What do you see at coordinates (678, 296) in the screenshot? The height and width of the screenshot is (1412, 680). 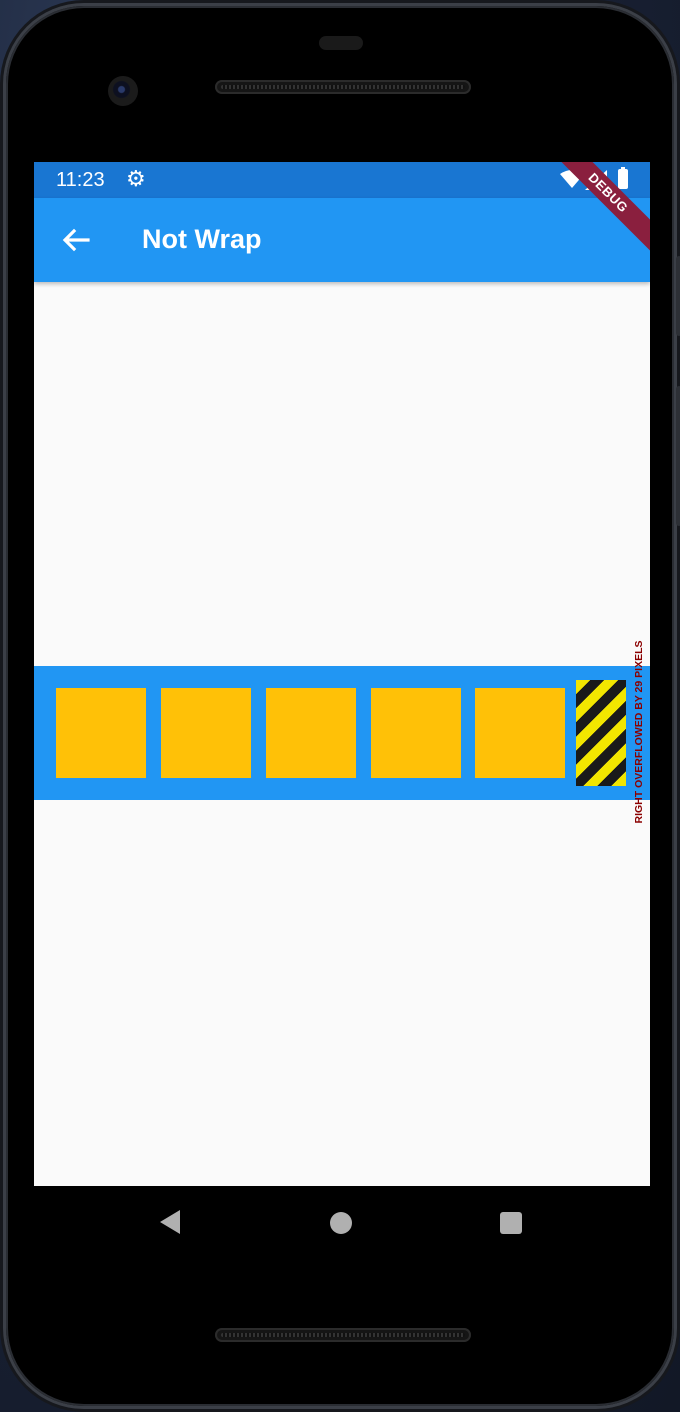 I see `volume-button` at bounding box center [678, 296].